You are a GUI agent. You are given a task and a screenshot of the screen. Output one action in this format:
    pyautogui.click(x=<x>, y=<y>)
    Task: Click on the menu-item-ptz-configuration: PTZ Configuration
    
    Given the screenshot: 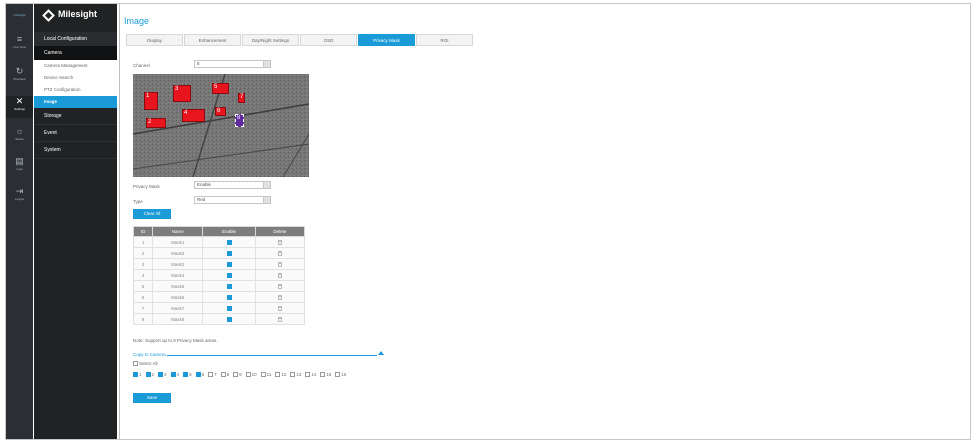 What is the action you would take?
    pyautogui.click(x=75, y=90)
    